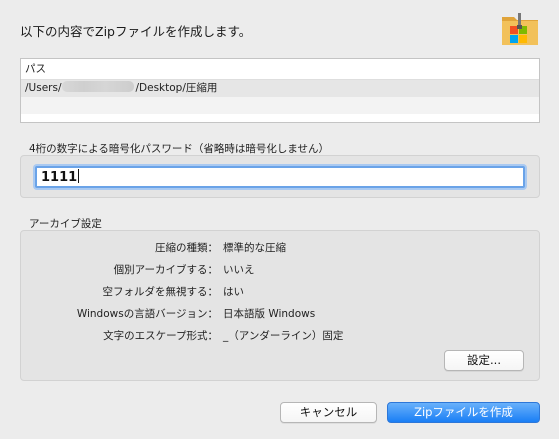 This screenshot has height=439, width=559. What do you see at coordinates (280, 69) in the screenshot?
I see `path-column-header: パス` at bounding box center [280, 69].